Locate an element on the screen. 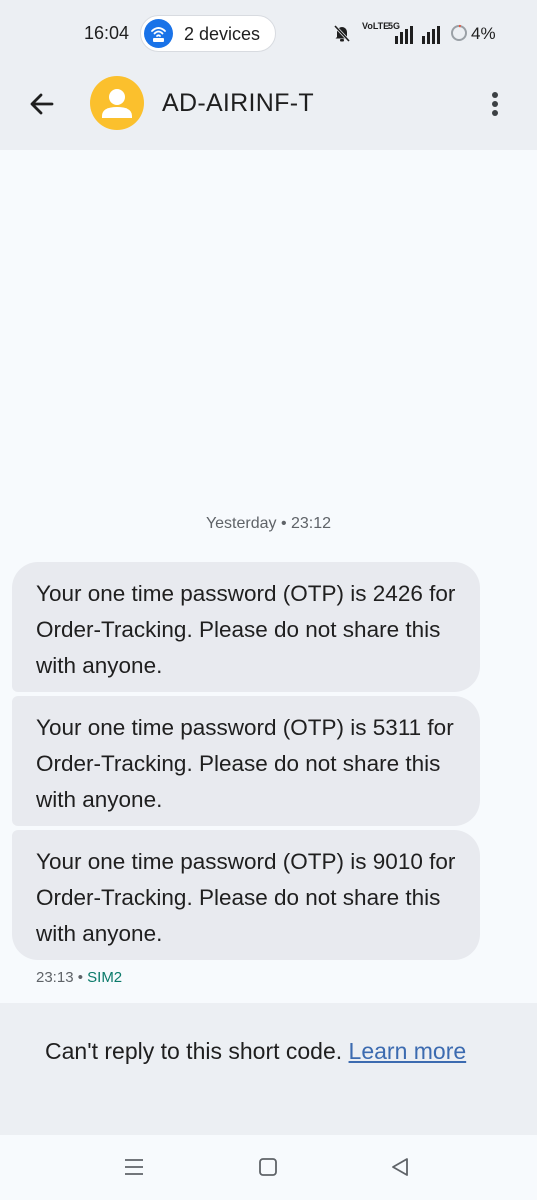 Image resolution: width=537 pixels, height=1200 pixels. message-meta: 23:13 • SIM2 is located at coordinates (79, 977).